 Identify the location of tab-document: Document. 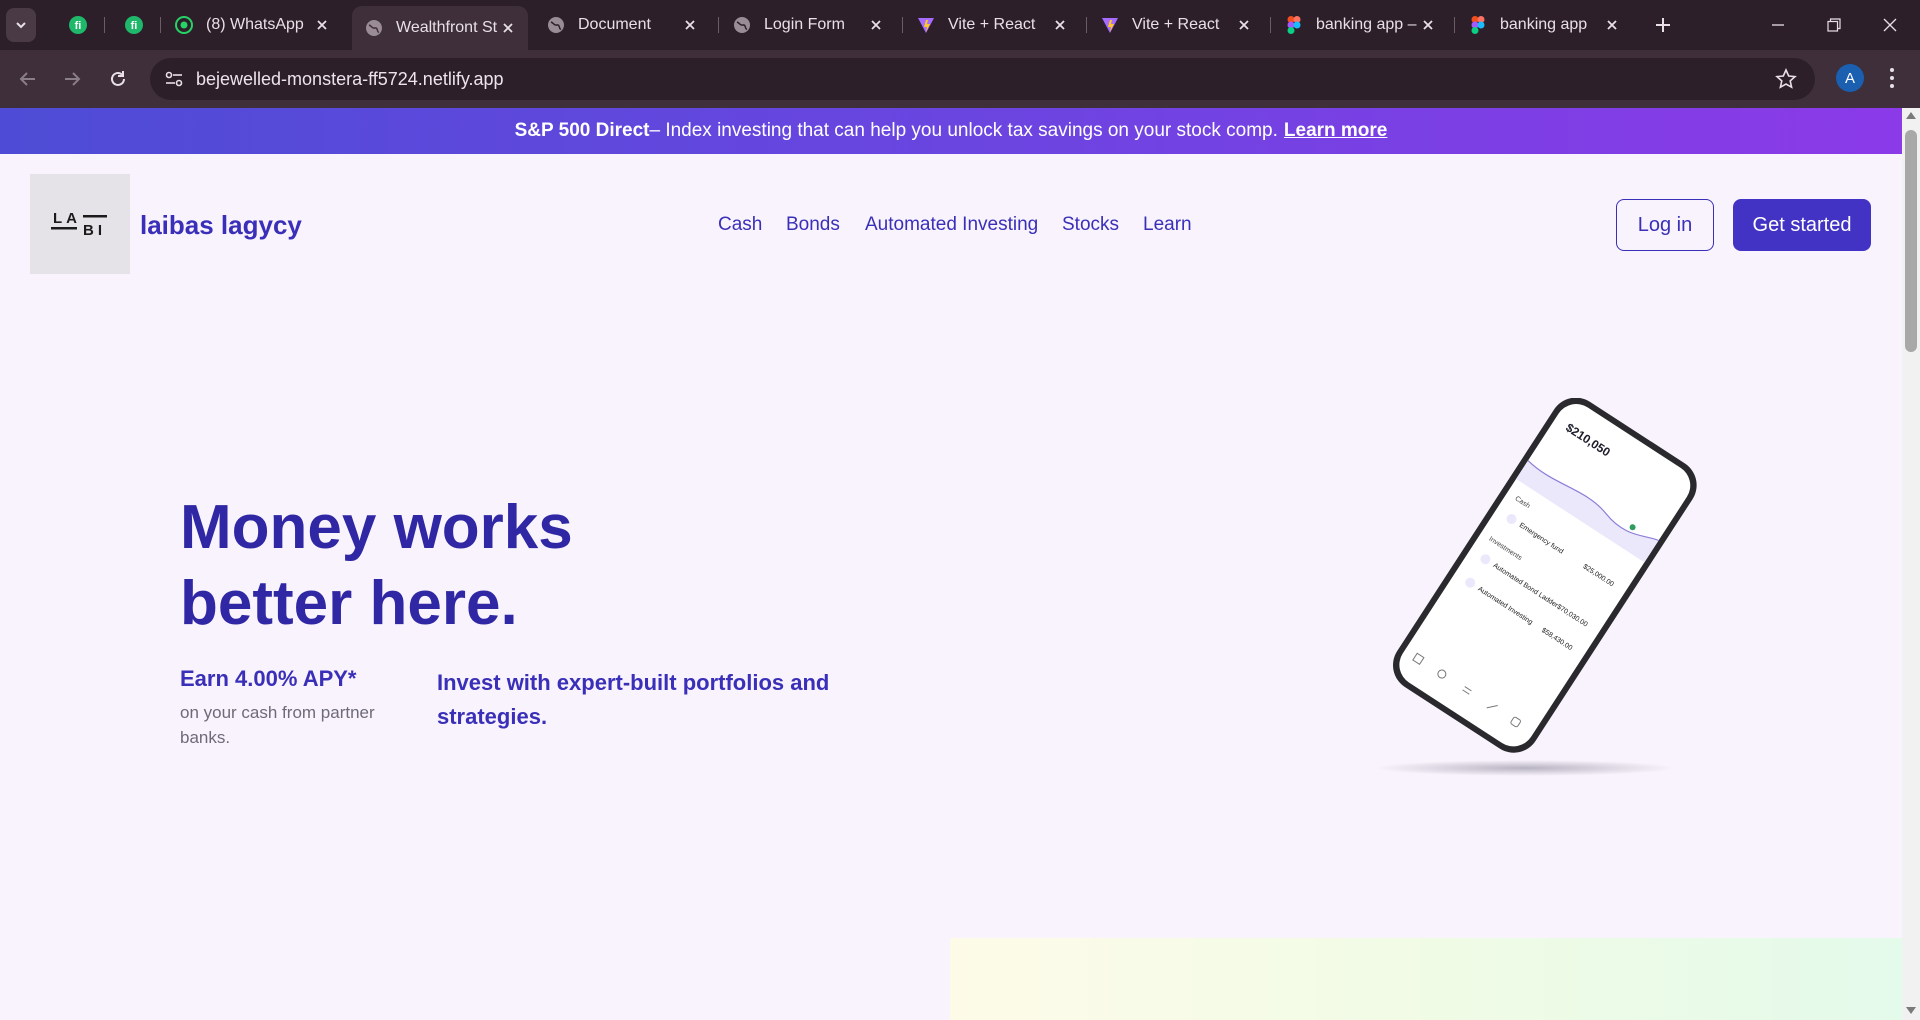
(622, 25).